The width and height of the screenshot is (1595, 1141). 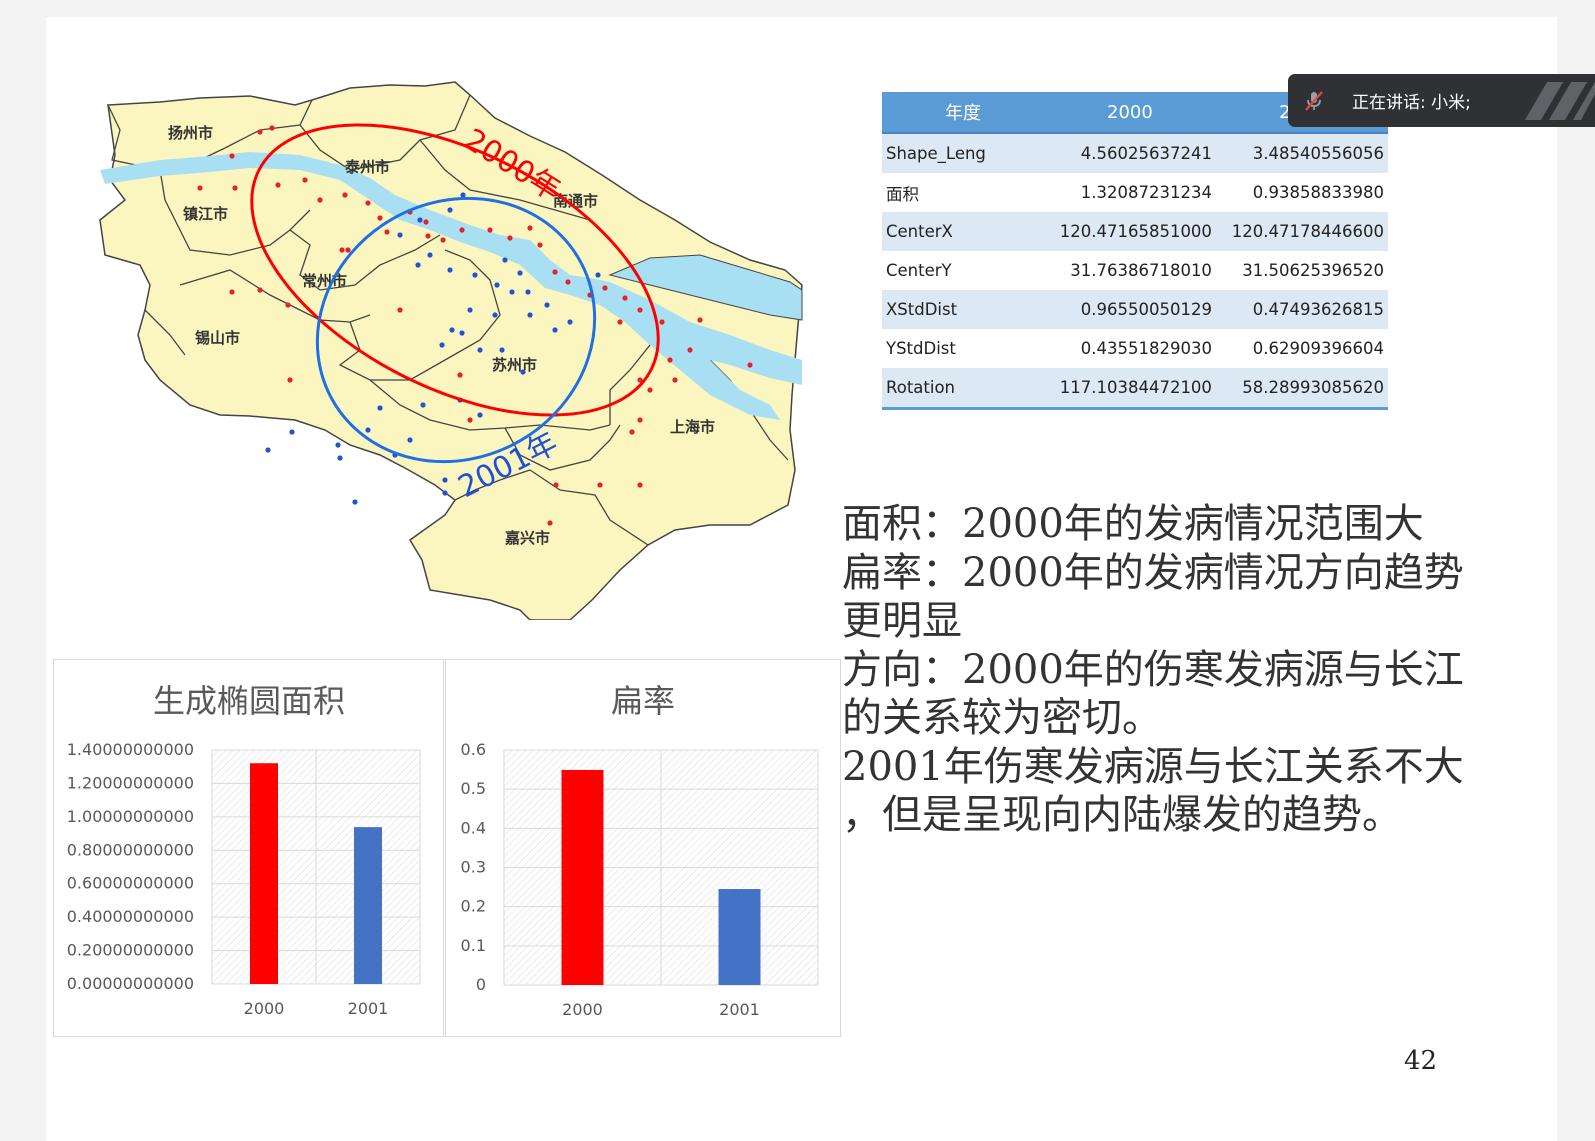 What do you see at coordinates (1411, 103) in the screenshot?
I see `speaking-text: 正在讲话: 小米;` at bounding box center [1411, 103].